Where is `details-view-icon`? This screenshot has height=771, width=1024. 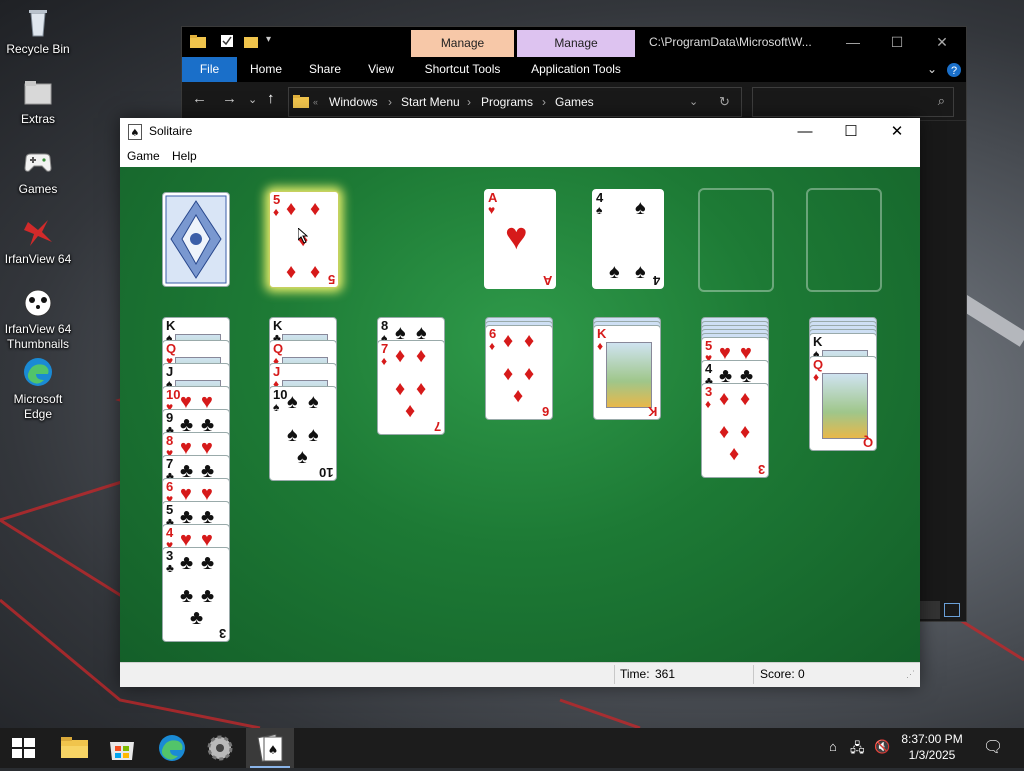
details-view-icon is located at coordinates (930, 610).